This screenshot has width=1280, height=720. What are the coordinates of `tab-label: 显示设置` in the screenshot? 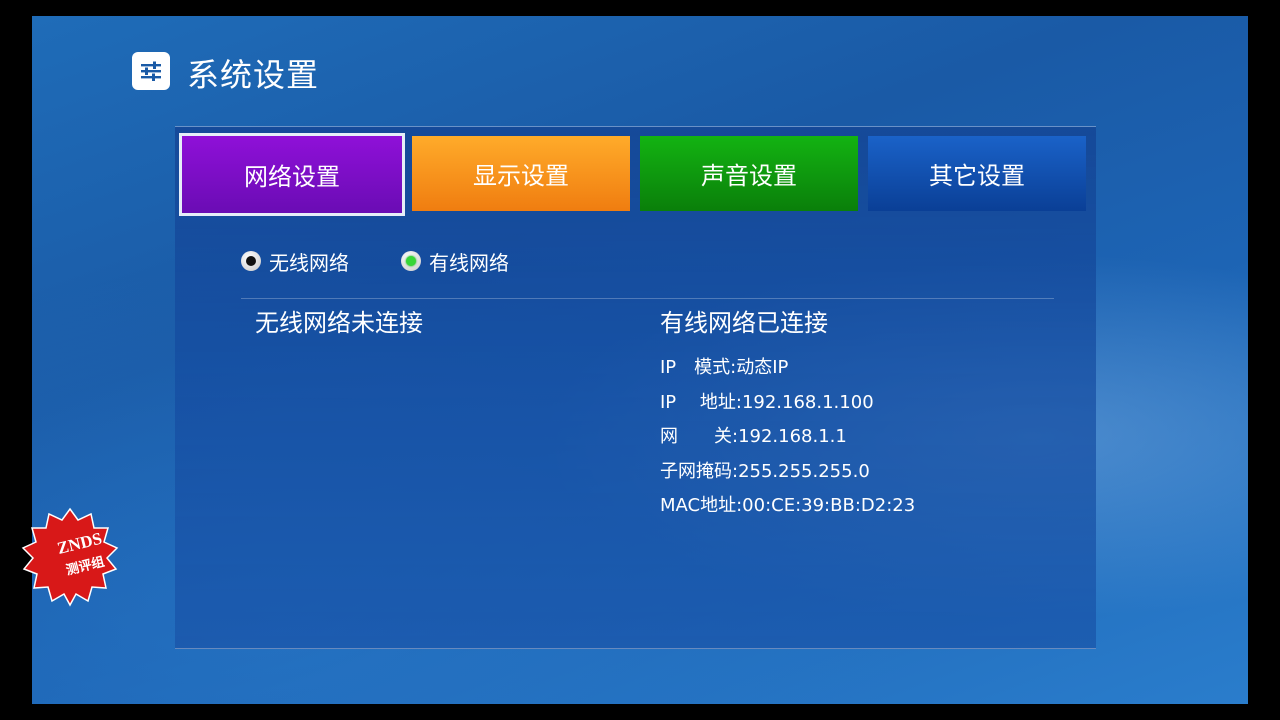 It's located at (521, 176).